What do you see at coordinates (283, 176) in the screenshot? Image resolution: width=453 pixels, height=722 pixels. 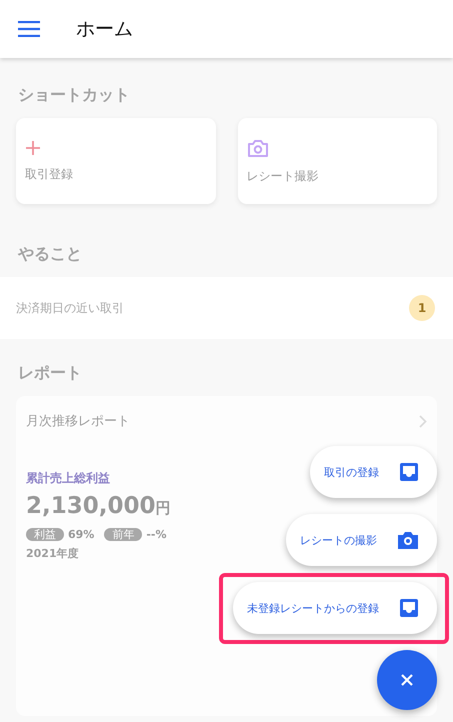 I see `shortcut-label: レシート撮影` at bounding box center [283, 176].